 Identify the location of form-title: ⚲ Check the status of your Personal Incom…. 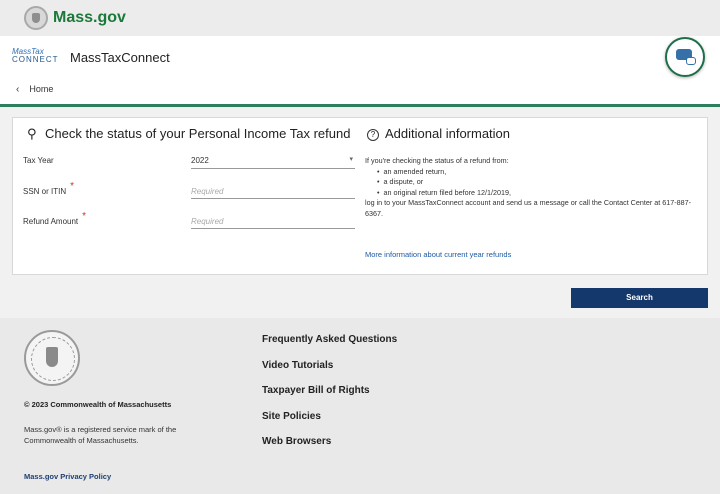
(189, 133).